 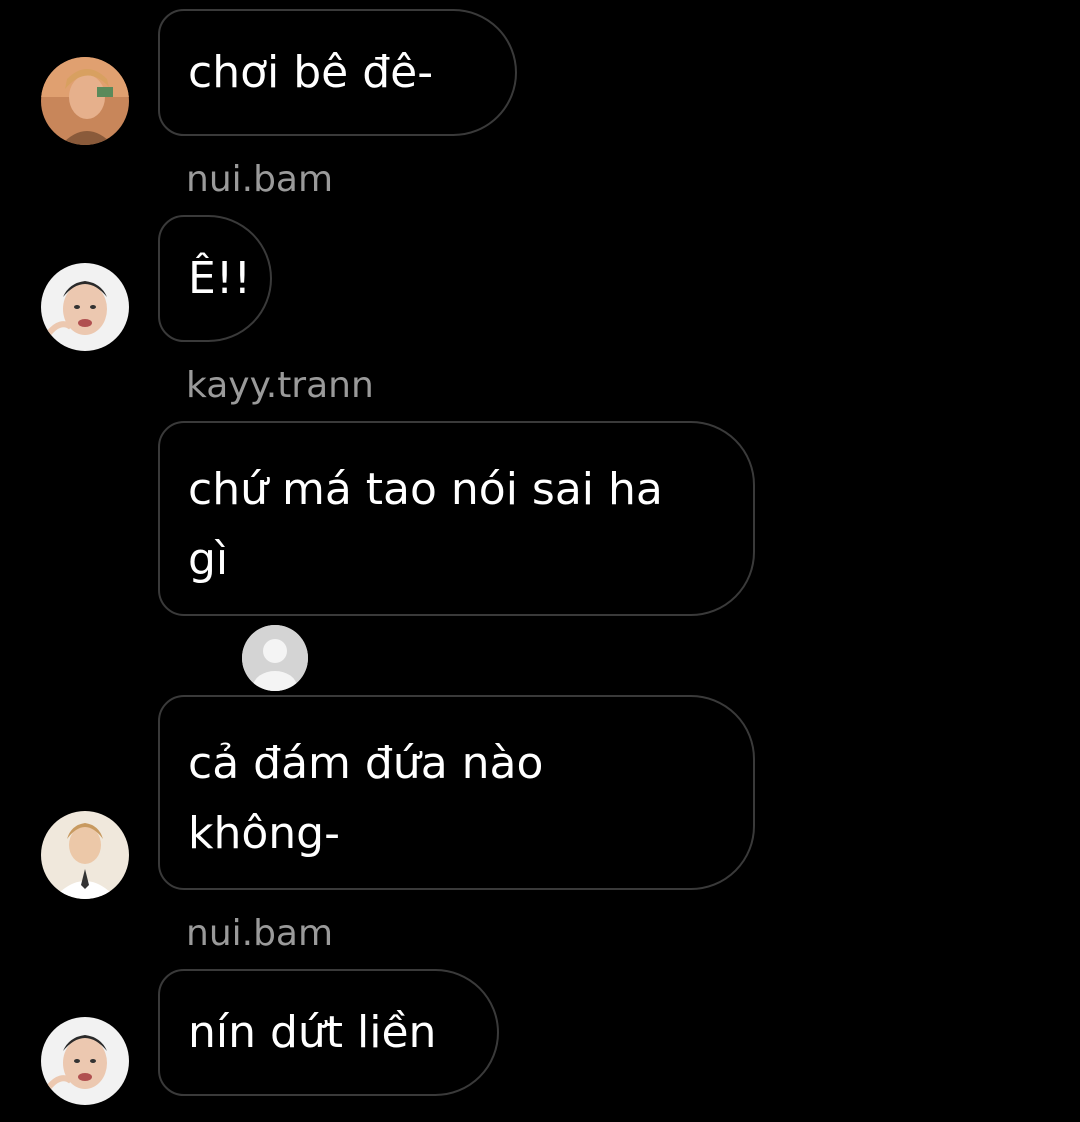 What do you see at coordinates (280, 385) in the screenshot?
I see `sender-name: kayy.trann` at bounding box center [280, 385].